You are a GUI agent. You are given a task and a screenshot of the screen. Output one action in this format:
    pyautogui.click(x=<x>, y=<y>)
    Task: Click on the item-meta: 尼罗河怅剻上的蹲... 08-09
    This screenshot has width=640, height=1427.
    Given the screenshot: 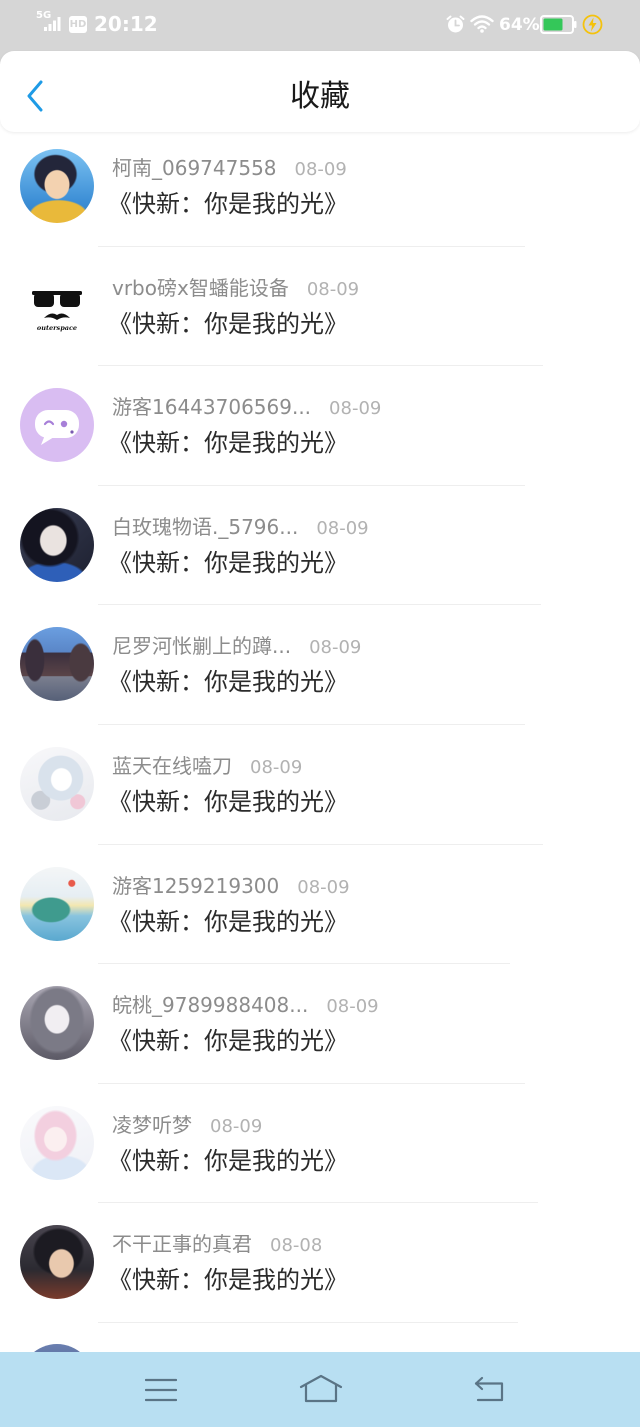 What is the action you would take?
    pyautogui.click(x=236, y=646)
    